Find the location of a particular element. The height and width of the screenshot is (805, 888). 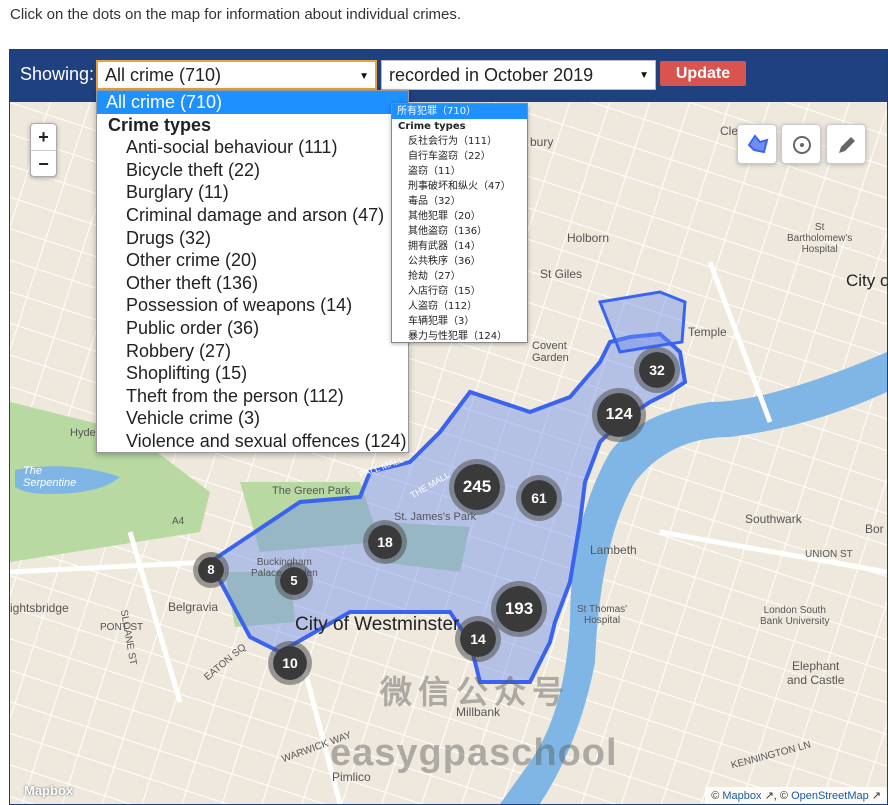

circle-draw-button is located at coordinates (801, 144).